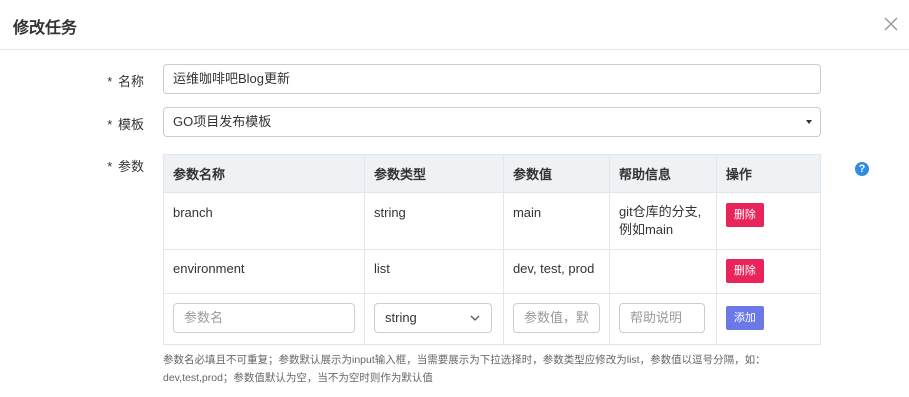 Image resolution: width=909 pixels, height=397 pixels. What do you see at coordinates (45, 28) in the screenshot?
I see `dialog-title: 修改任务` at bounding box center [45, 28].